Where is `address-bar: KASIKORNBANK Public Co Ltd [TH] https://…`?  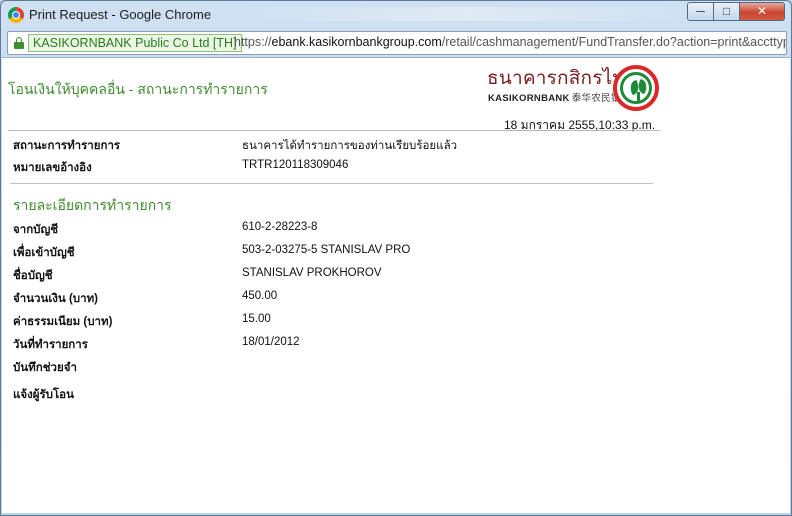 address-bar: KASIKORNBANK Public Co Ltd [TH] https://… is located at coordinates (397, 43).